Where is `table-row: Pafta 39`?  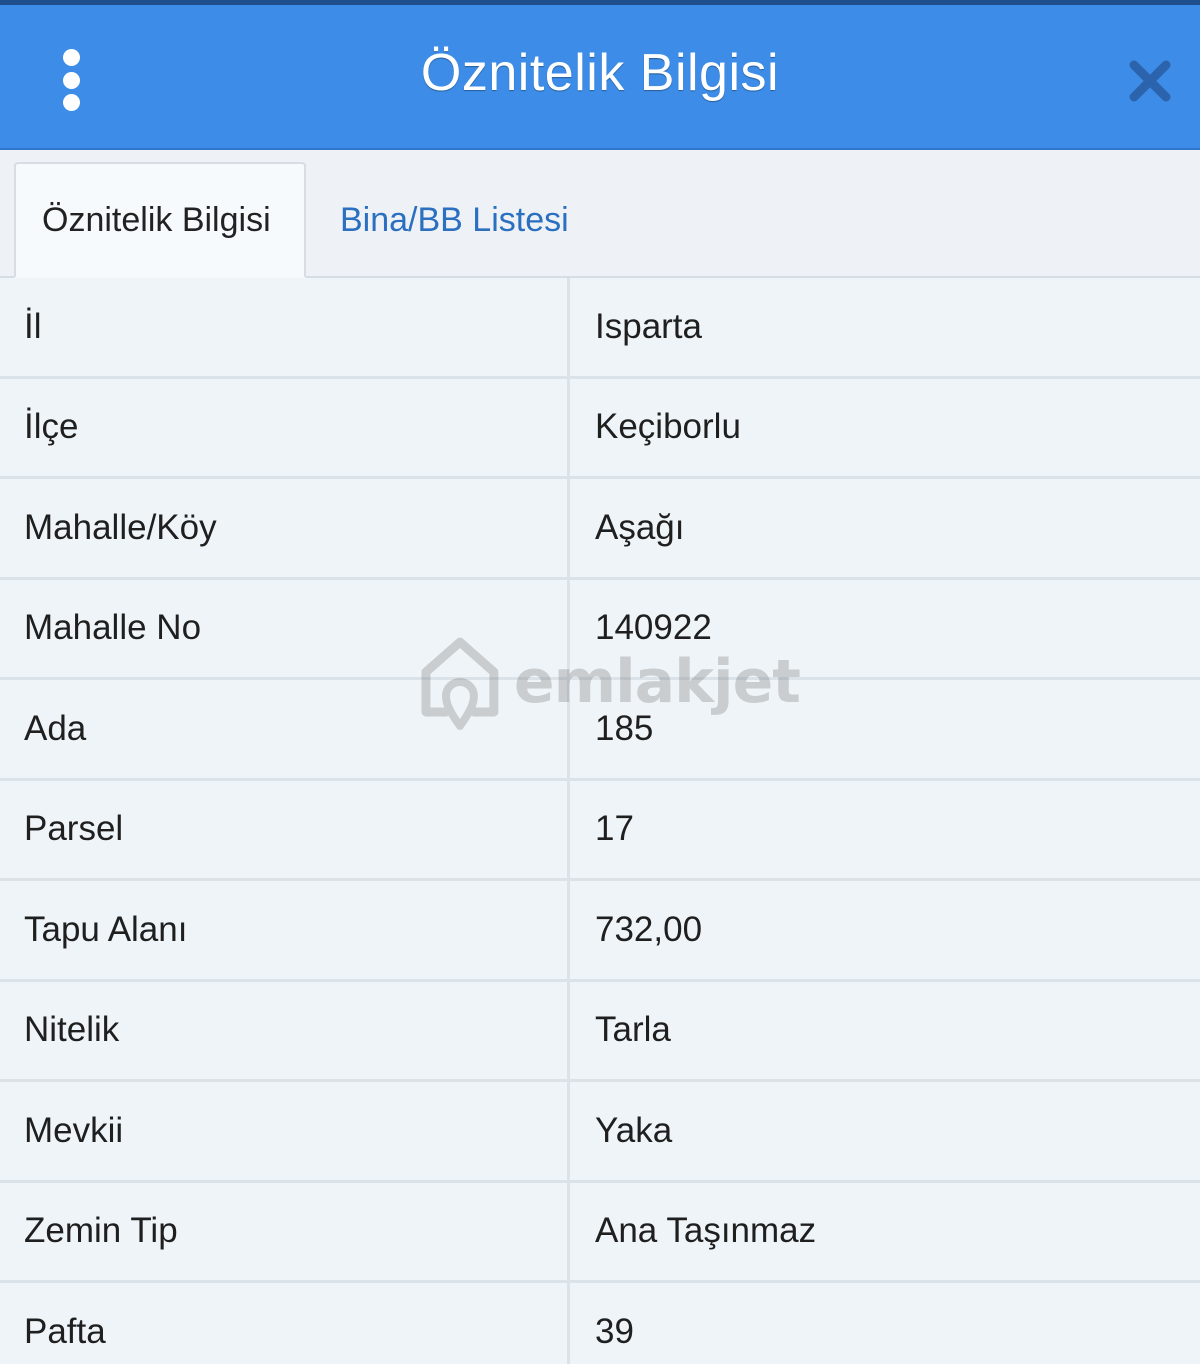 table-row: Pafta 39 is located at coordinates (600, 1323).